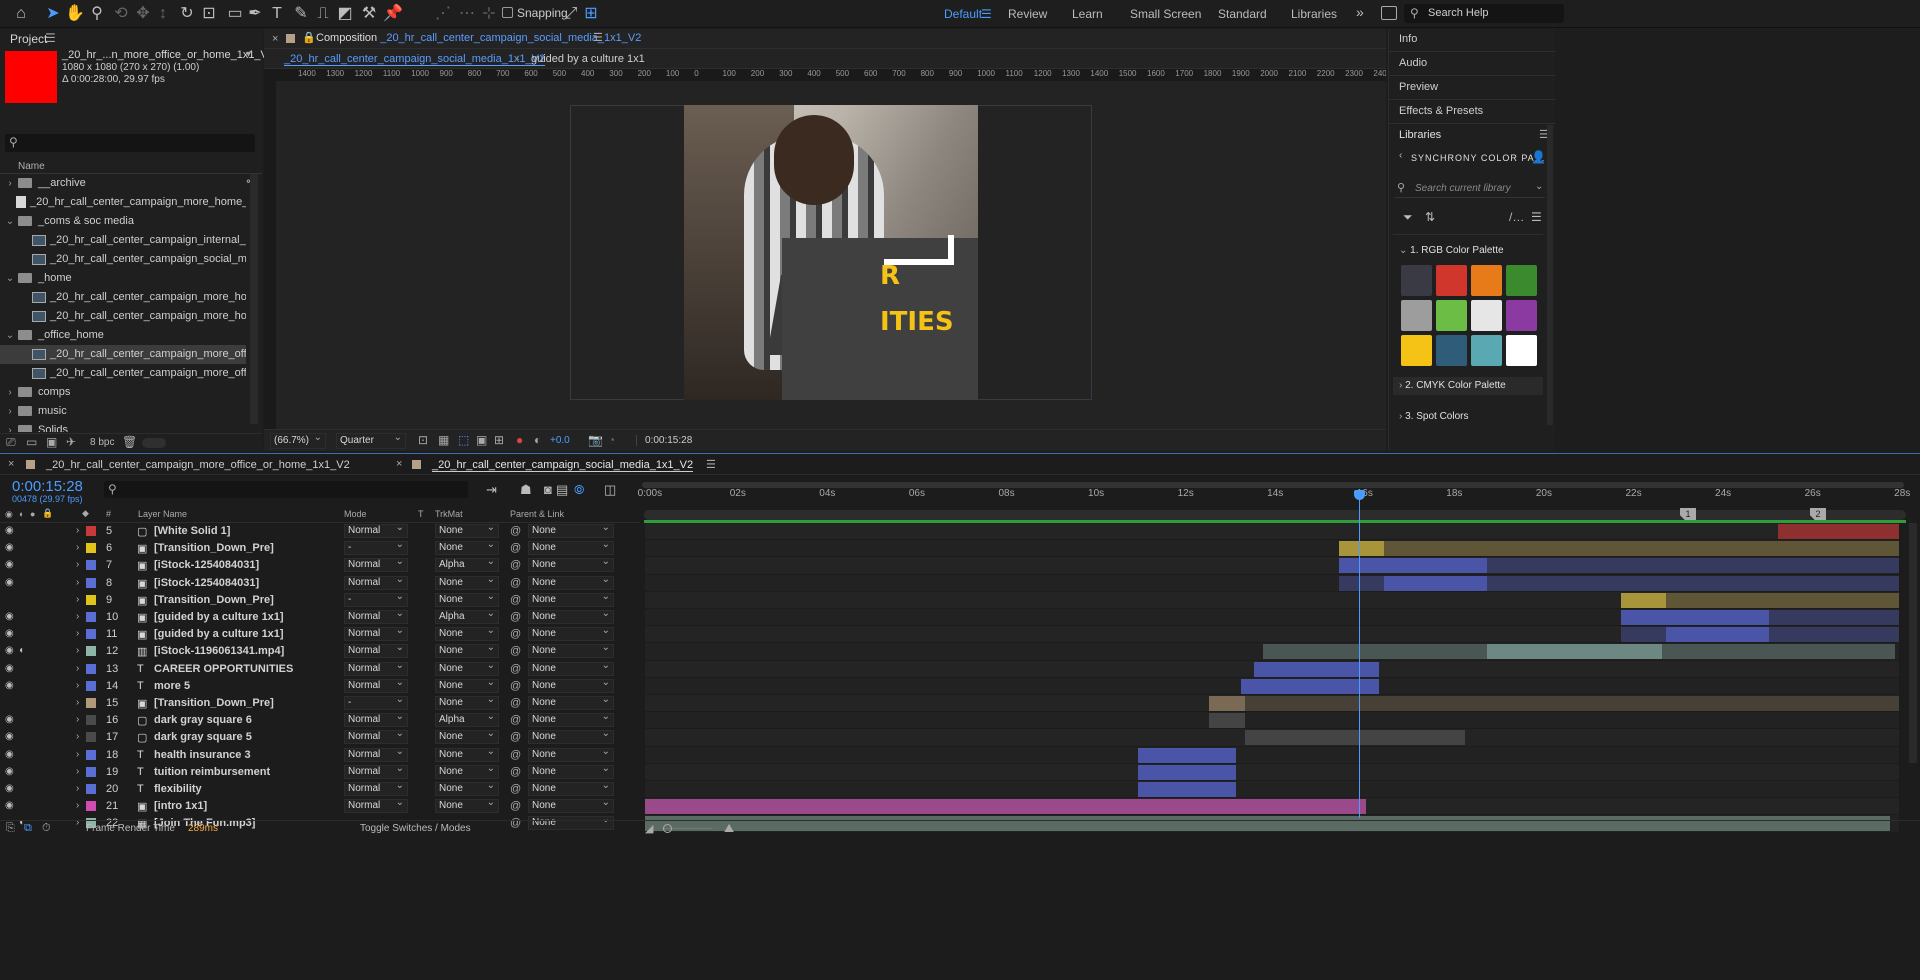 The width and height of the screenshot is (1920, 980). What do you see at coordinates (1360, 12) in the screenshot?
I see `more-workspaces-icon: »` at bounding box center [1360, 12].